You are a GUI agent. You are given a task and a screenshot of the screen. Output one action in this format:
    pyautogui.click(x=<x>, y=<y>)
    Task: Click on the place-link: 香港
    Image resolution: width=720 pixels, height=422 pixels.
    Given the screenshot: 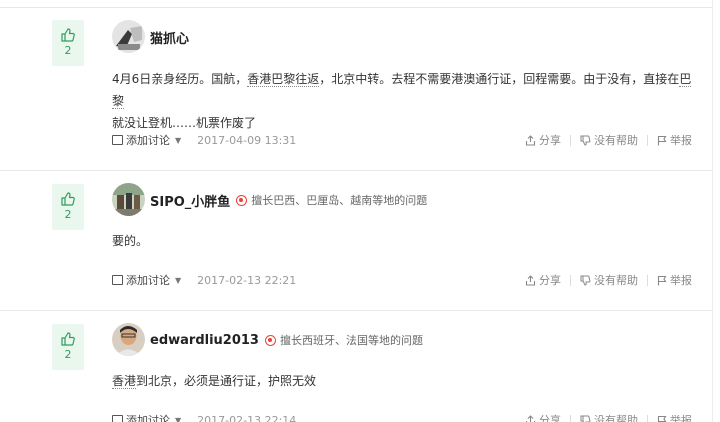 What is the action you would take?
    pyautogui.click(x=124, y=381)
    